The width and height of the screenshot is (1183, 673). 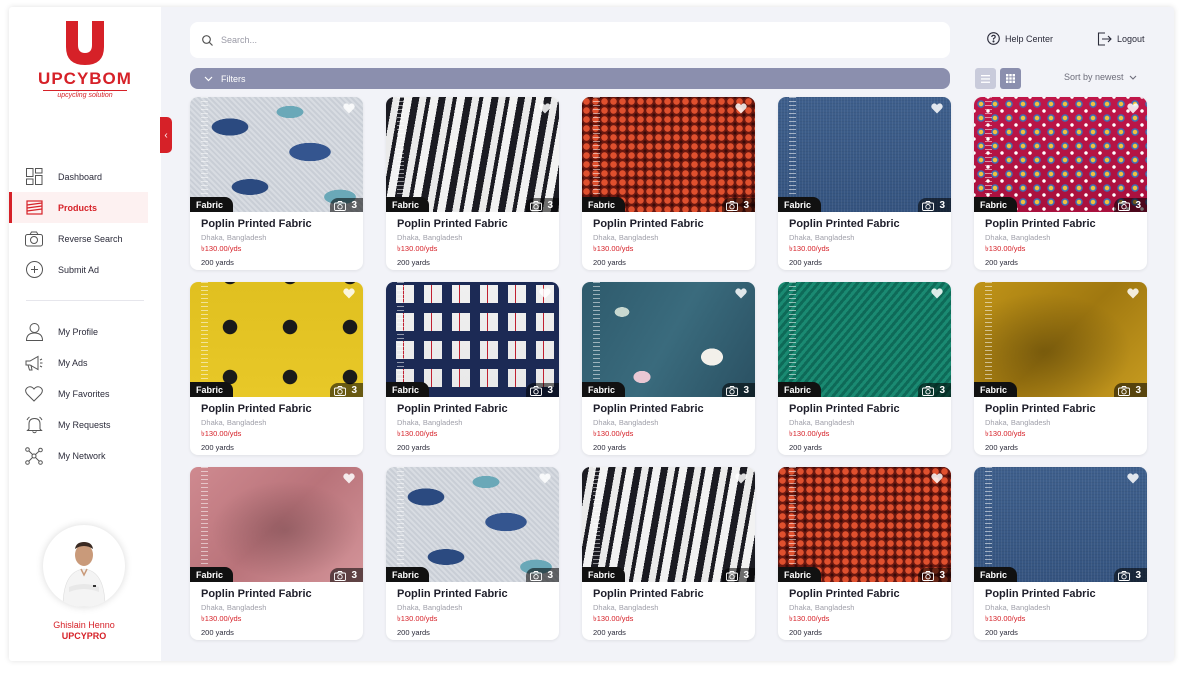 I want to click on bell-icon, so click(x=34, y=425).